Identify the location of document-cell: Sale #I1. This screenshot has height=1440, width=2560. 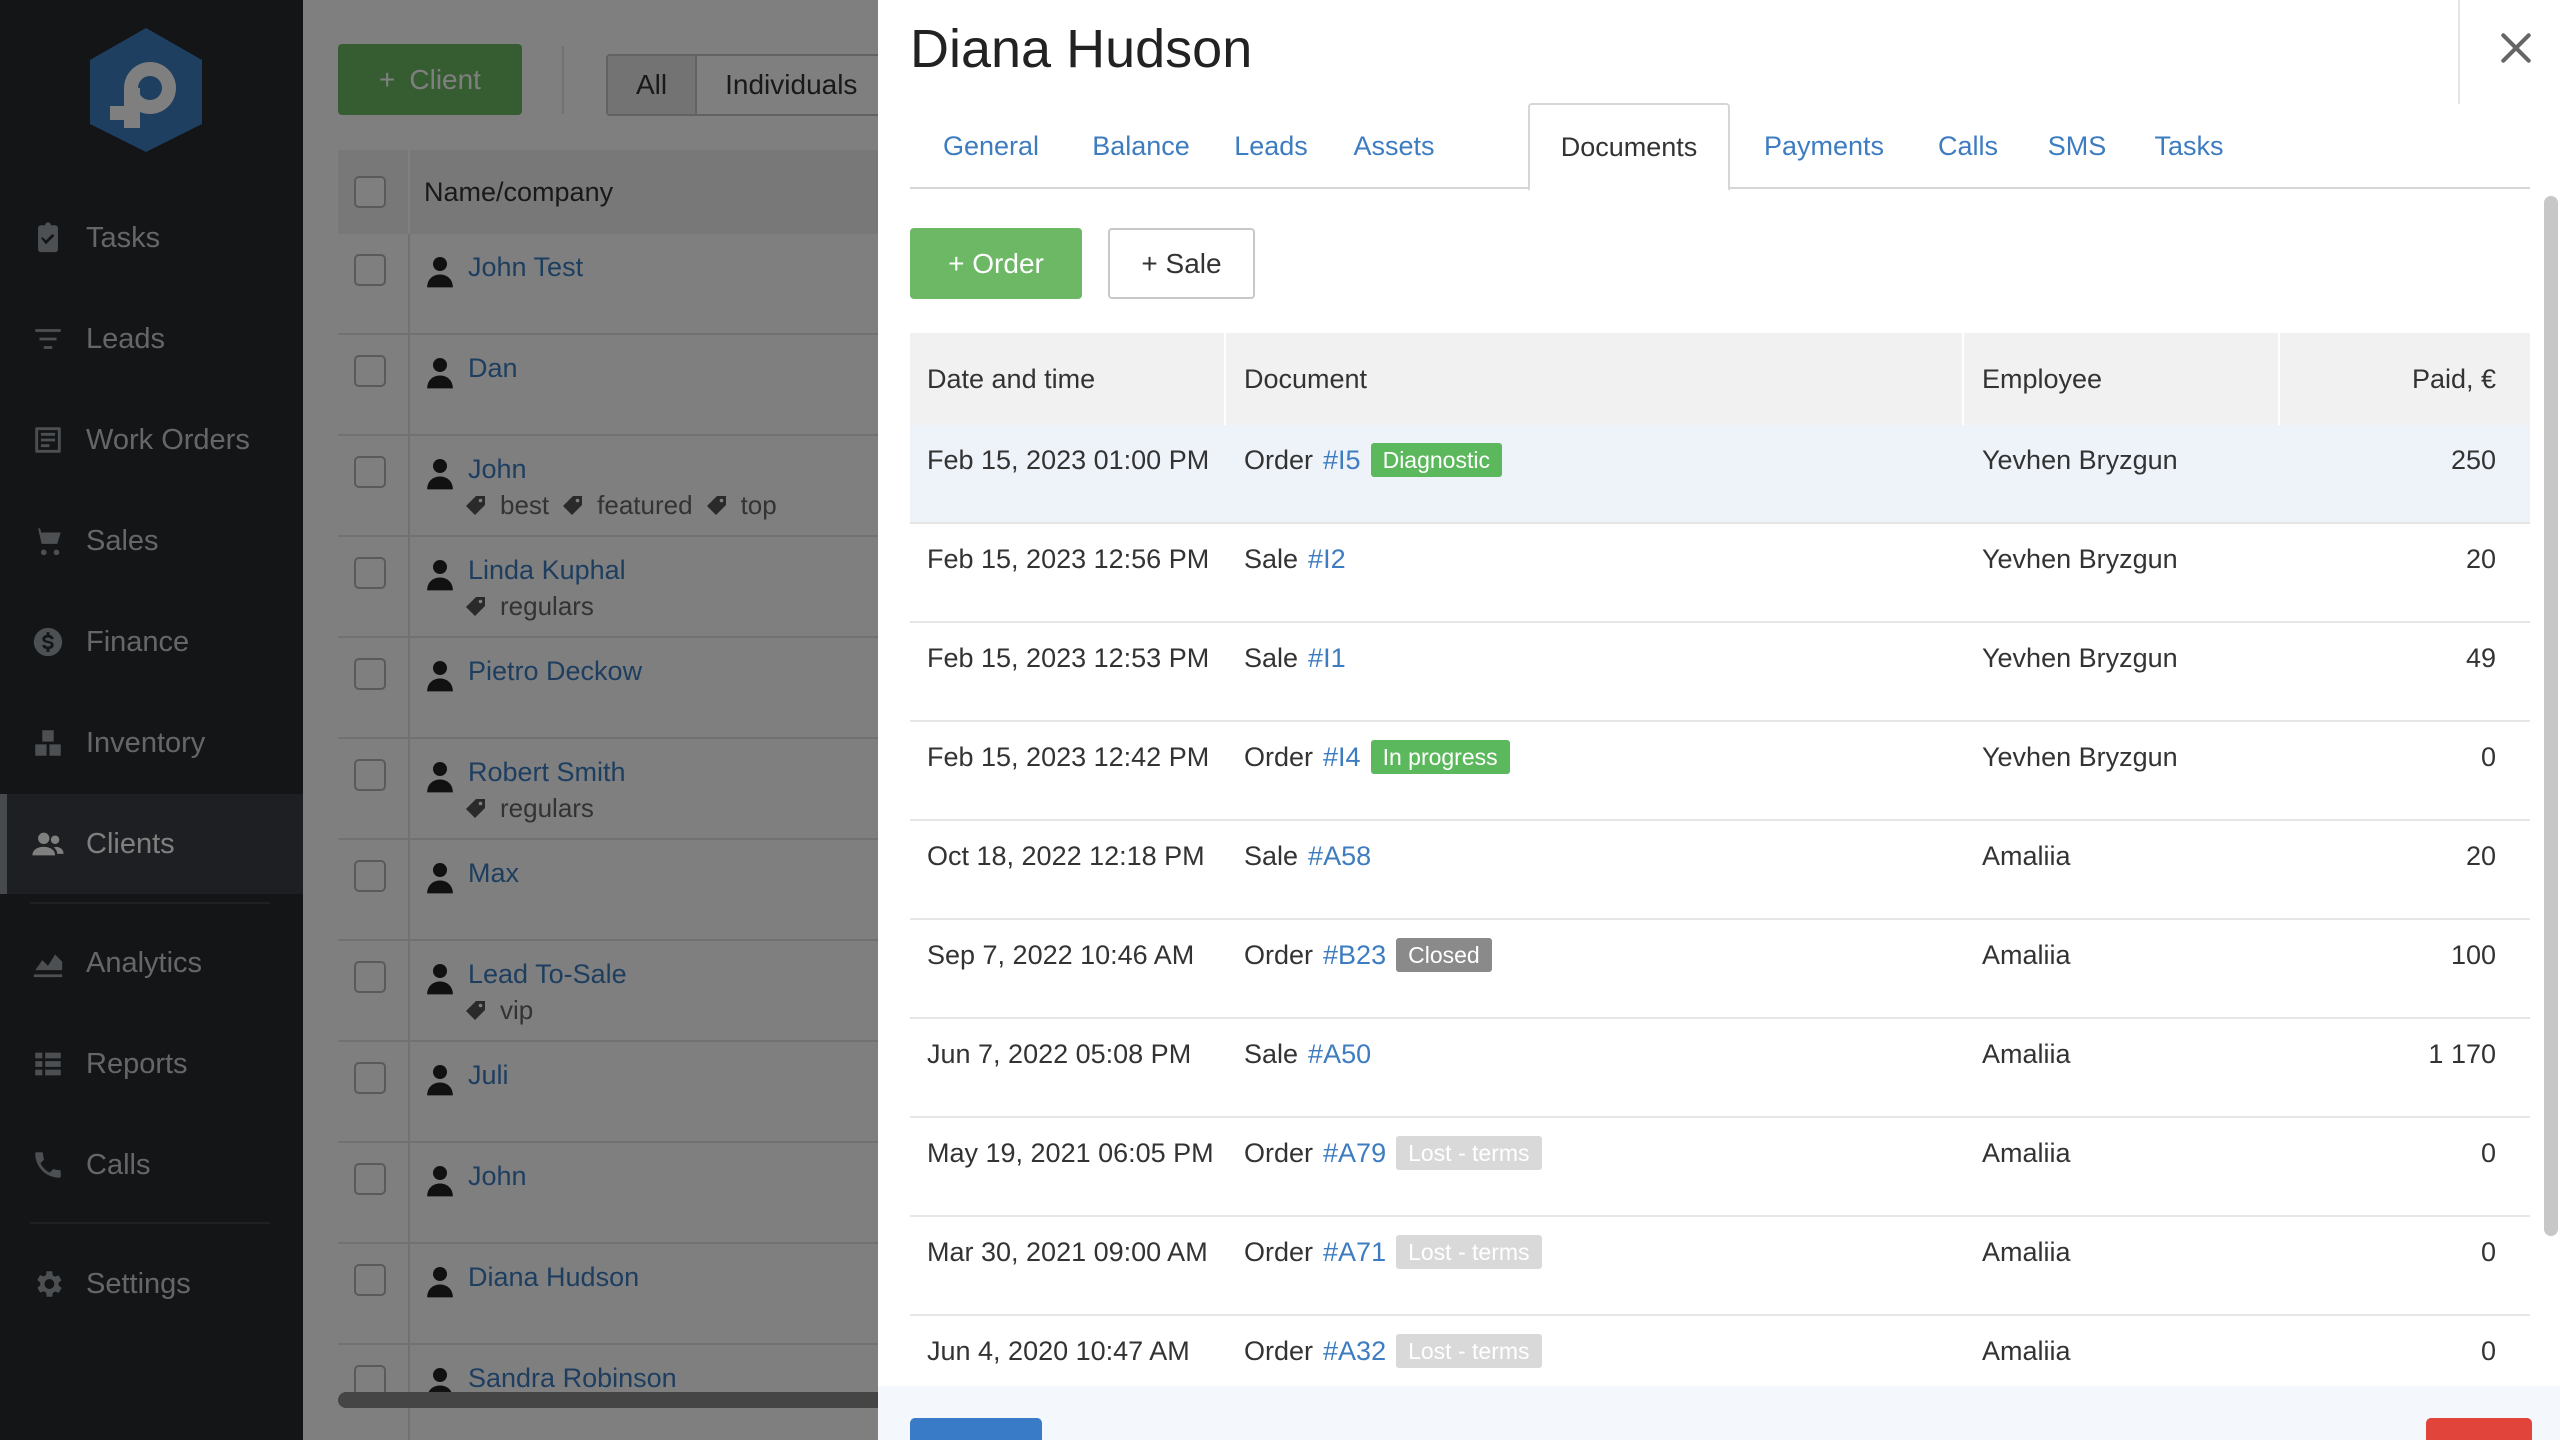
(1295, 658).